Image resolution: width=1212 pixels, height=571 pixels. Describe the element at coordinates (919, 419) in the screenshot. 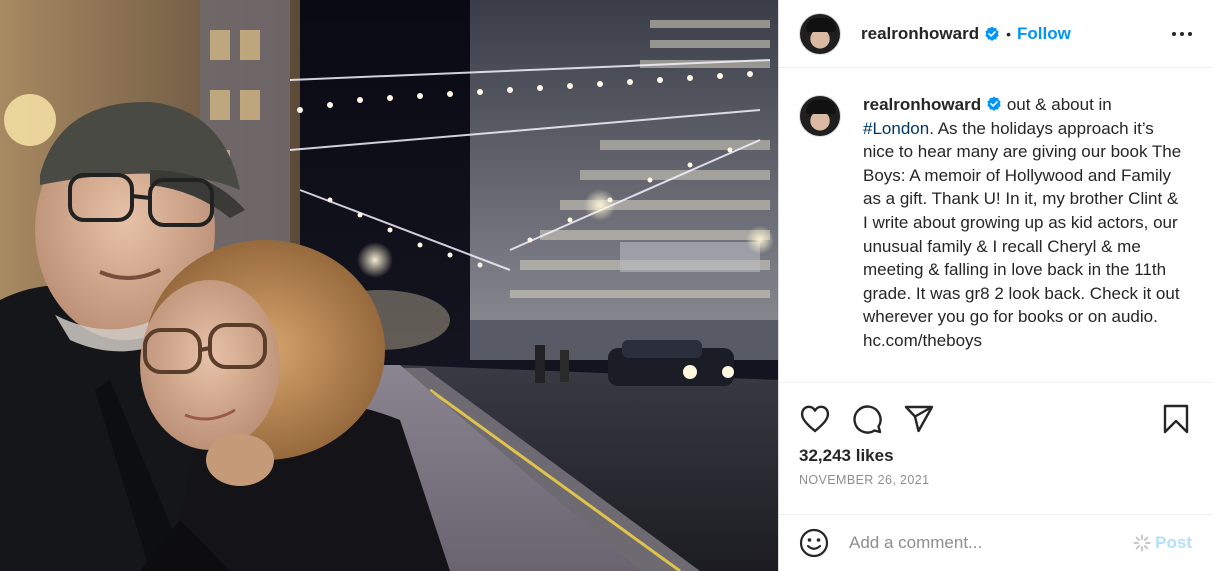

I see `share-icon` at that location.